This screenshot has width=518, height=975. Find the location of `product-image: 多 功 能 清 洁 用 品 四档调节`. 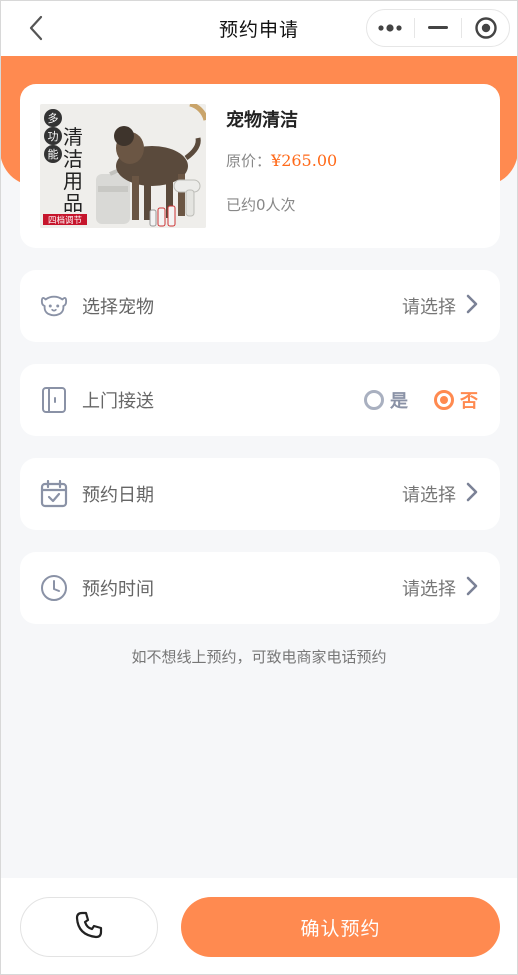

product-image: 多 功 能 清 洁 用 品 四档调节 is located at coordinates (123, 166).